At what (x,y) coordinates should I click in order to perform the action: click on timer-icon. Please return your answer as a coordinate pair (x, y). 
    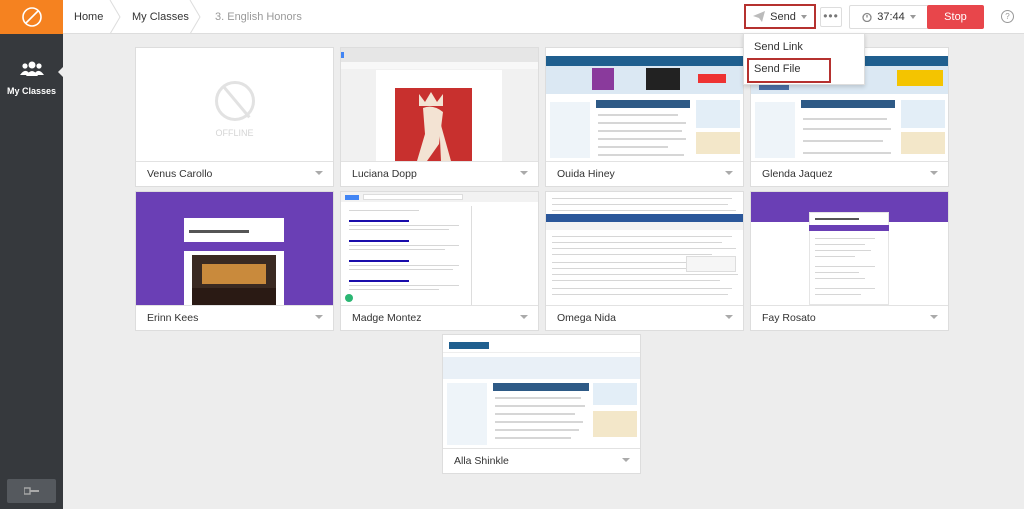
    Looking at the image, I should click on (867, 17).